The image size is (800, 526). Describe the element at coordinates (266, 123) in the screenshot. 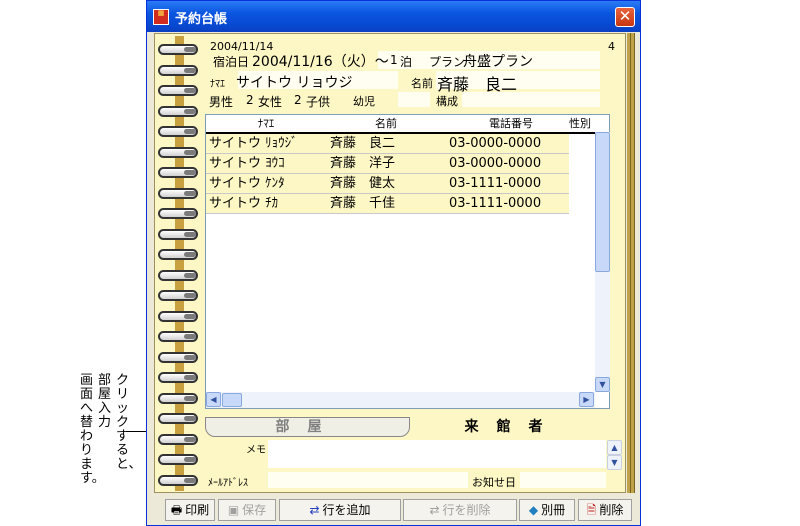

I see `column-header-kana: ﾅﾏｴ` at that location.